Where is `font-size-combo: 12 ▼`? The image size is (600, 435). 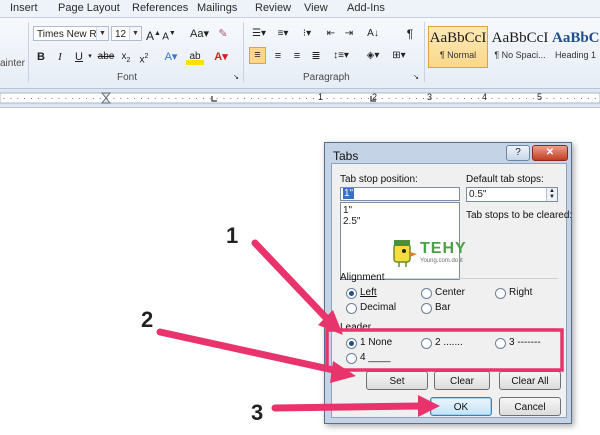
font-size-combo: 12 ▼ is located at coordinates (126, 33).